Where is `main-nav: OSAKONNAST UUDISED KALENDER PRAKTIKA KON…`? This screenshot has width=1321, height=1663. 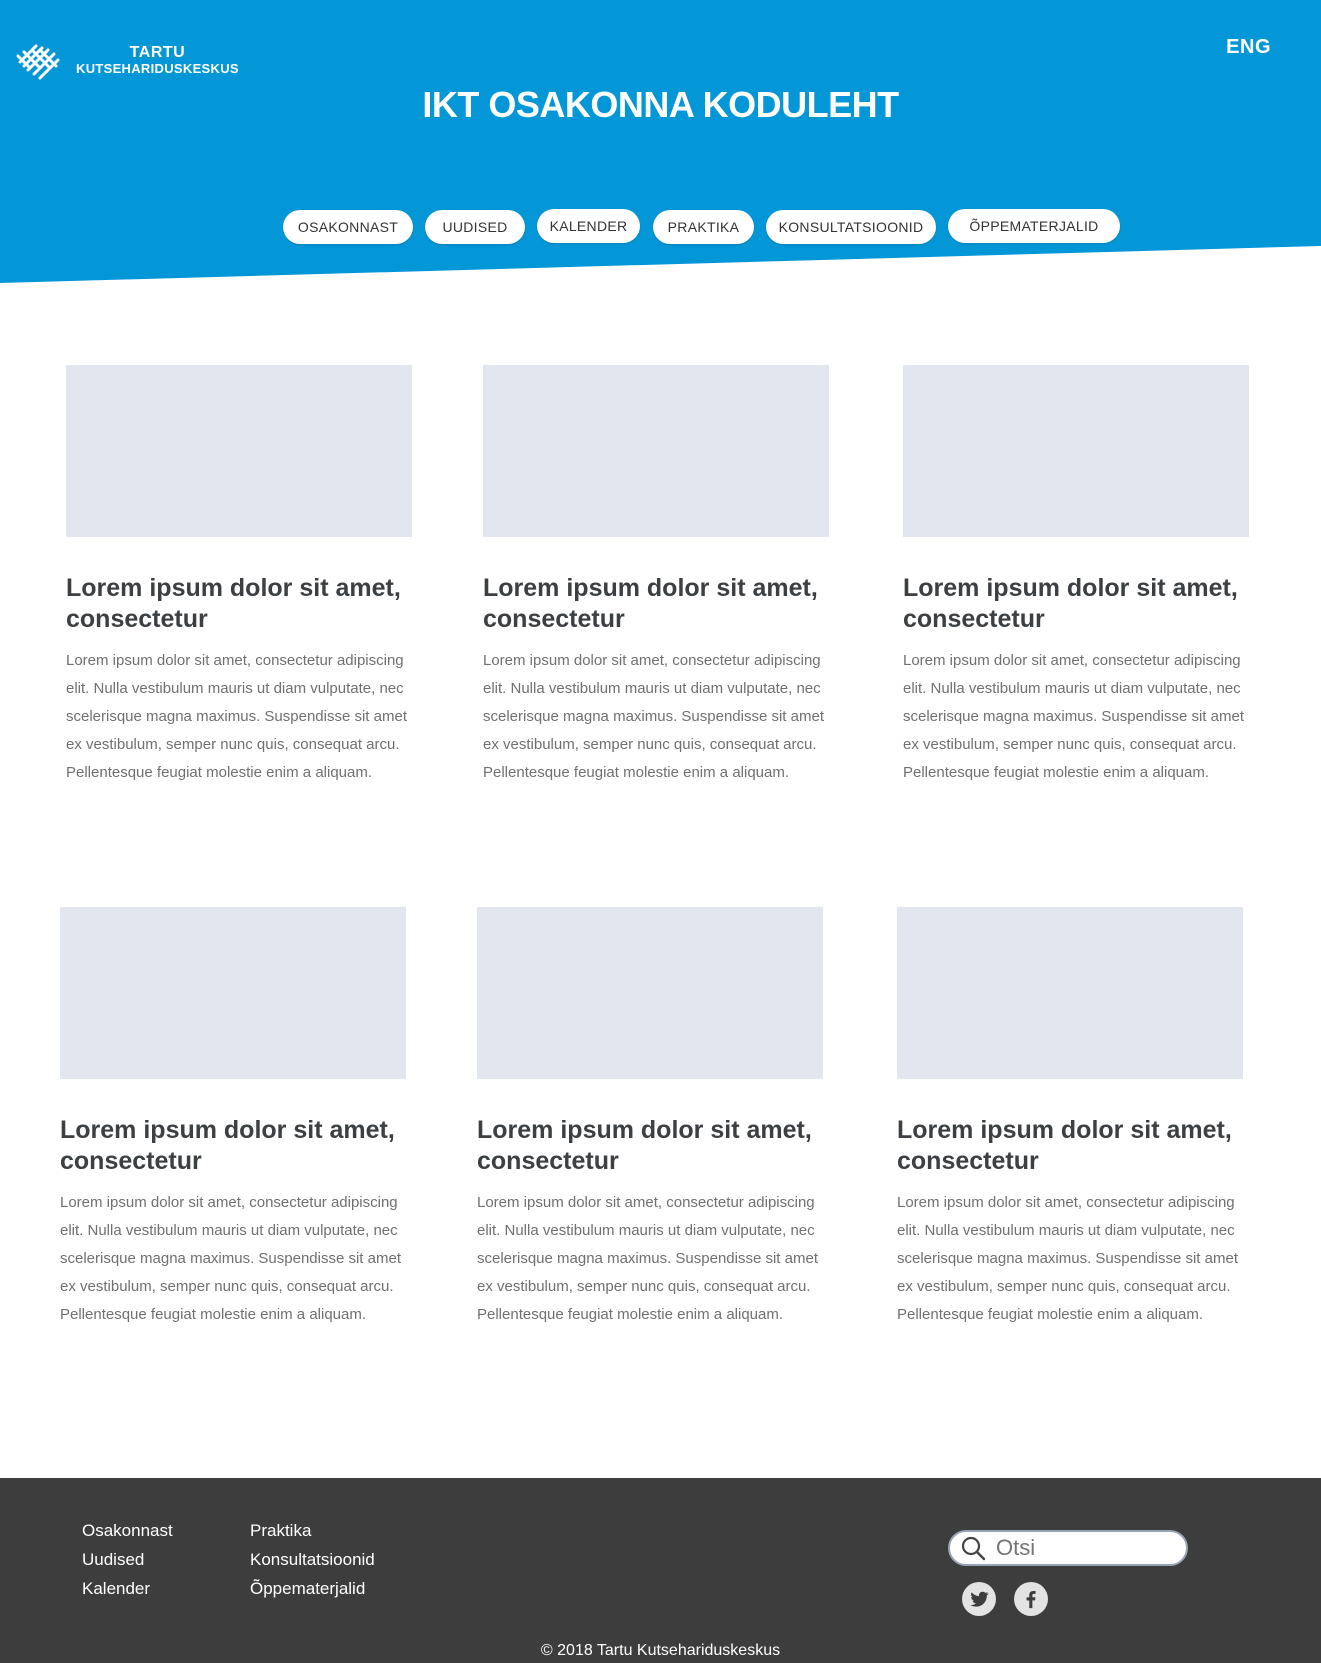 main-nav: OSAKONNAST UUDISED KALENDER PRAKTIKA KON… is located at coordinates (660, 226).